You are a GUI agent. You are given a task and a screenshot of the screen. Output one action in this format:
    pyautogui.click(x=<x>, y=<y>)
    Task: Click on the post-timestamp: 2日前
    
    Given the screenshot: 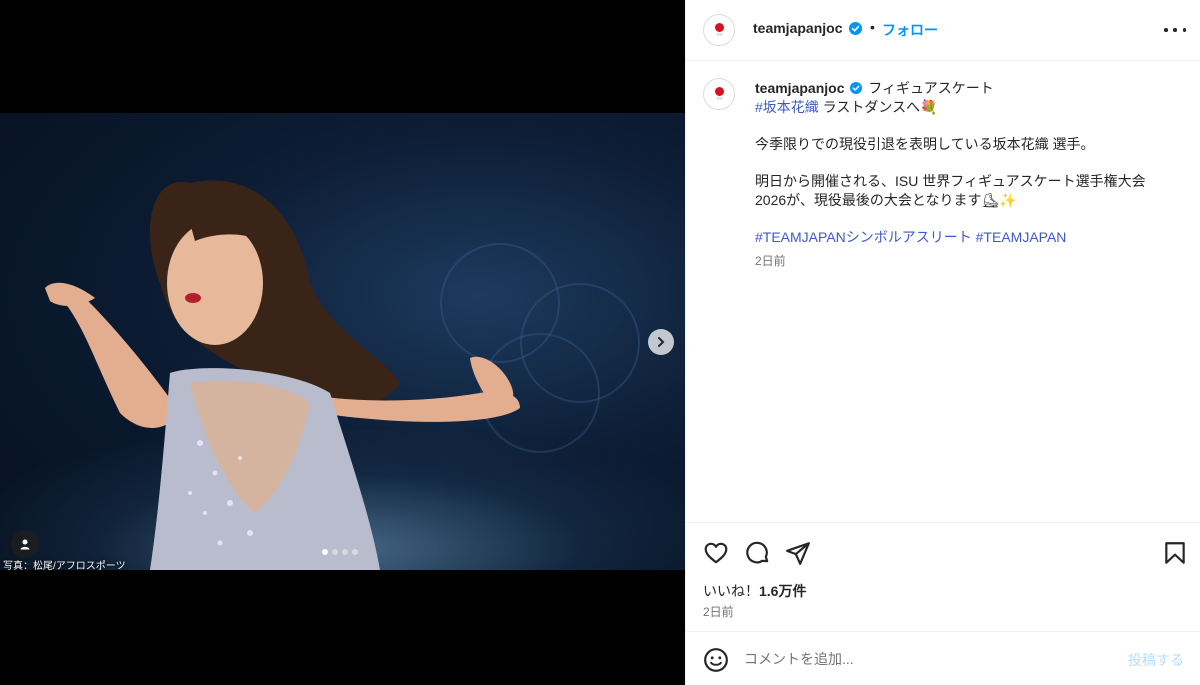 What is the action you would take?
    pyautogui.click(x=718, y=612)
    